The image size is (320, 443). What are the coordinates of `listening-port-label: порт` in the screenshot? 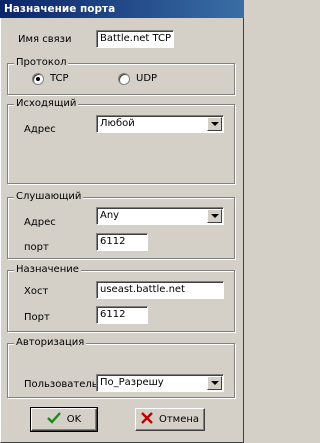 It's located at (36, 247).